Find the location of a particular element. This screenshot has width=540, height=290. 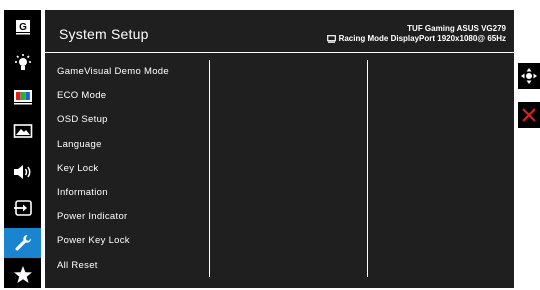

sound-icon is located at coordinates (21, 172).